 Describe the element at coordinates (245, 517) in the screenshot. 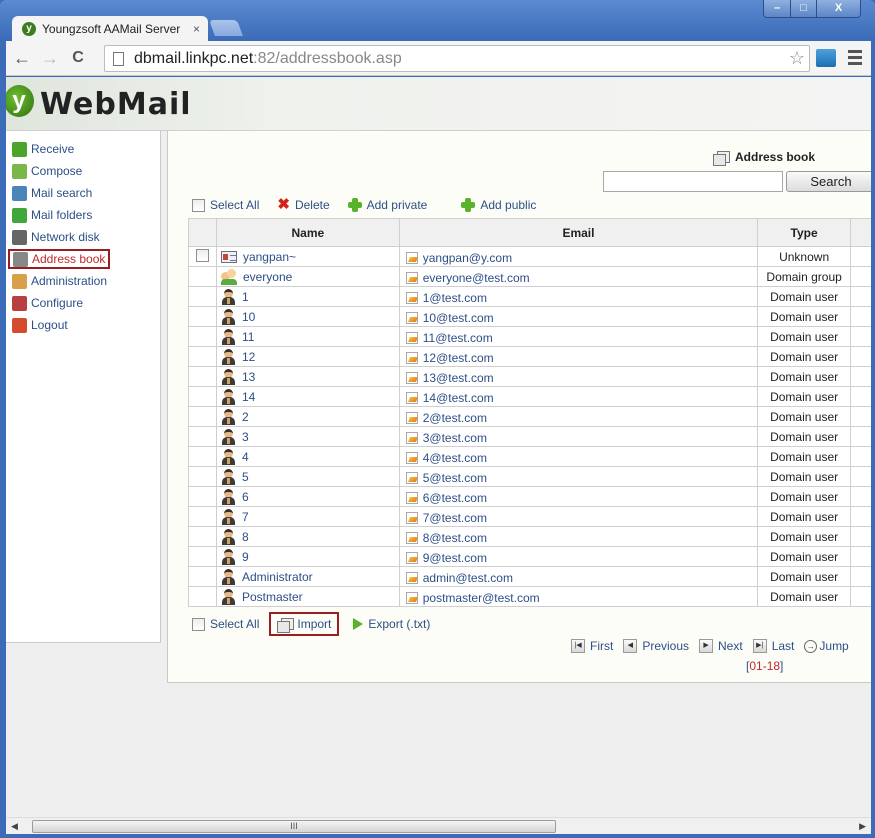

I see `contact-name: 7` at that location.